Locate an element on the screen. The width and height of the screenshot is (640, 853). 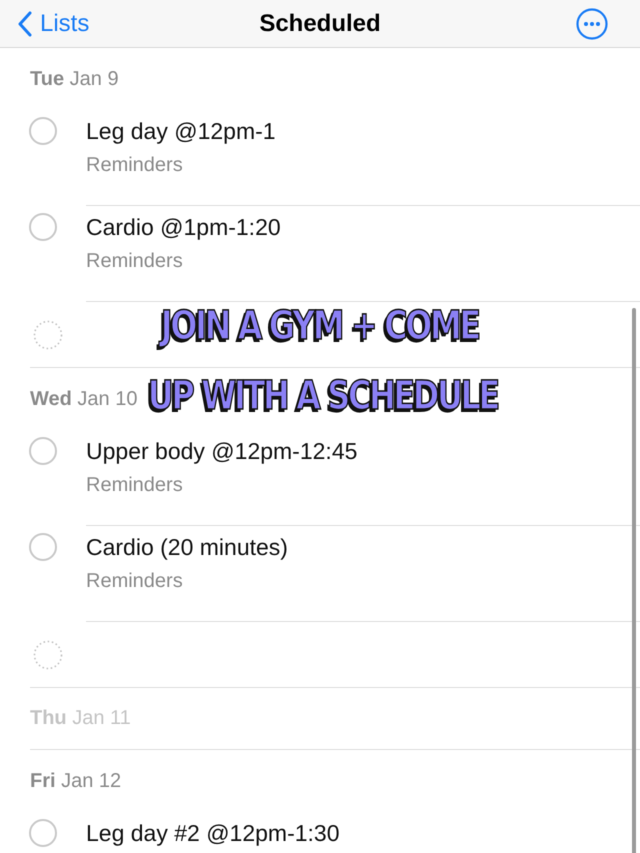
day-header: Fri Jan 12 is located at coordinates (76, 781).